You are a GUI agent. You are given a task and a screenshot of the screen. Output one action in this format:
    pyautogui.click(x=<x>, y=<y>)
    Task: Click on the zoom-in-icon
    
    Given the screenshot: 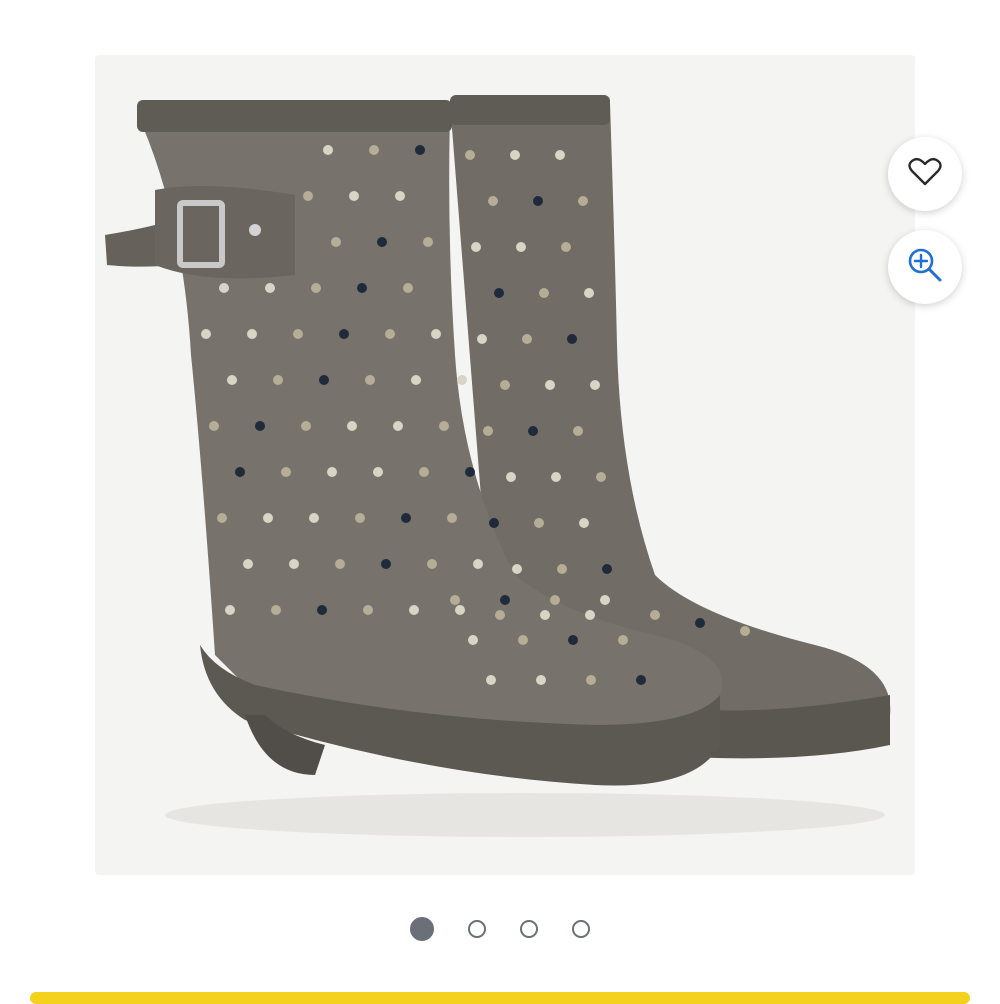 What is the action you would take?
    pyautogui.click(x=925, y=267)
    